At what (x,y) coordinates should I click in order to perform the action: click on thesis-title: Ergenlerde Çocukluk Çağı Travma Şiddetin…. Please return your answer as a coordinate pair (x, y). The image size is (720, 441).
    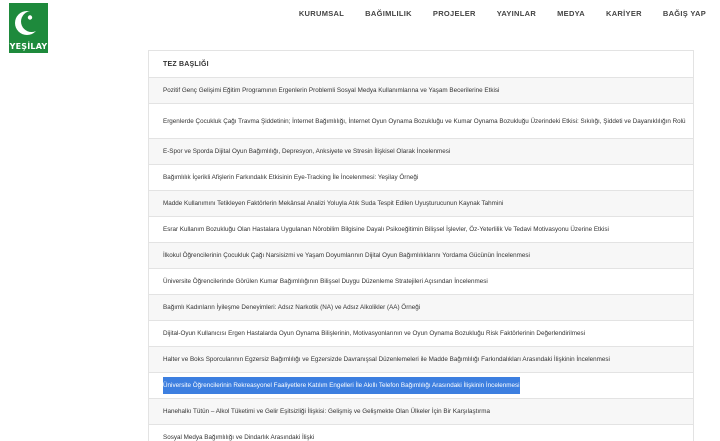
    Looking at the image, I should click on (424, 121).